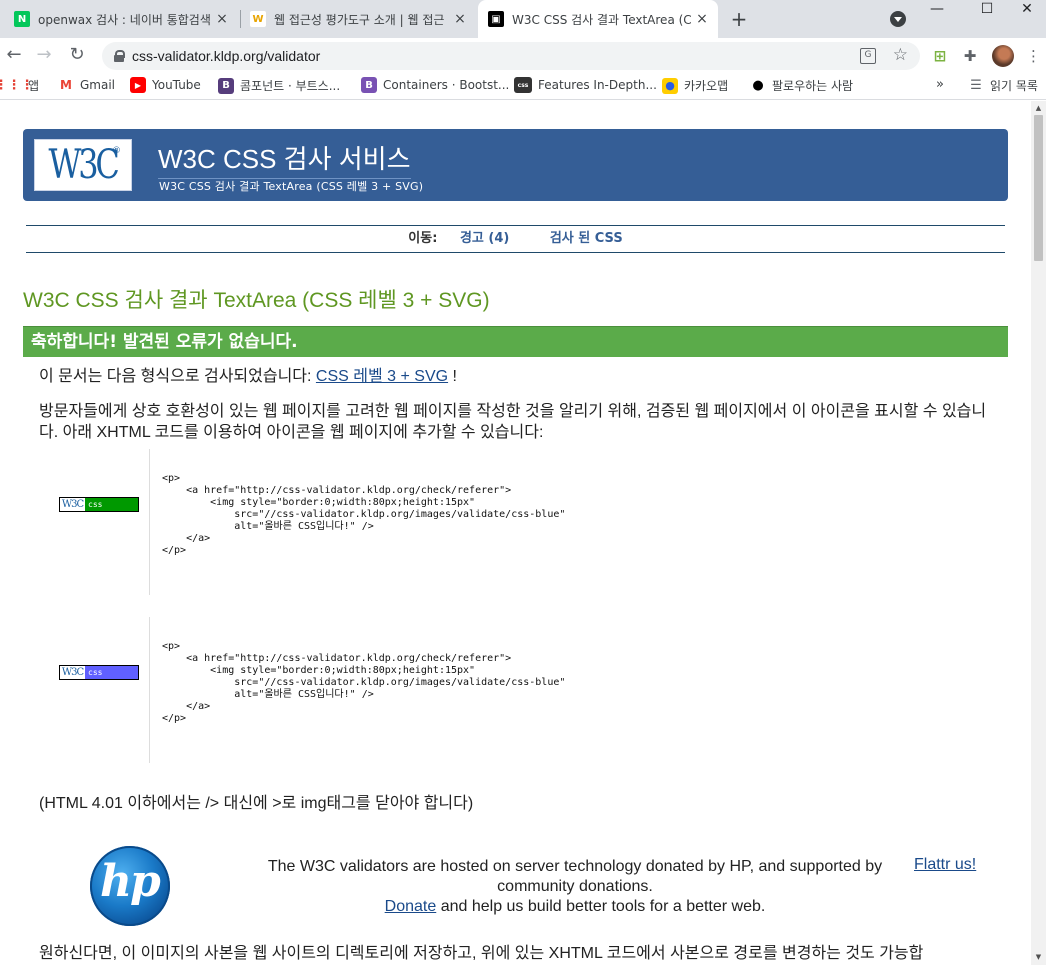 This screenshot has width=1046, height=965. I want to click on profile-avatar, so click(1003, 56).